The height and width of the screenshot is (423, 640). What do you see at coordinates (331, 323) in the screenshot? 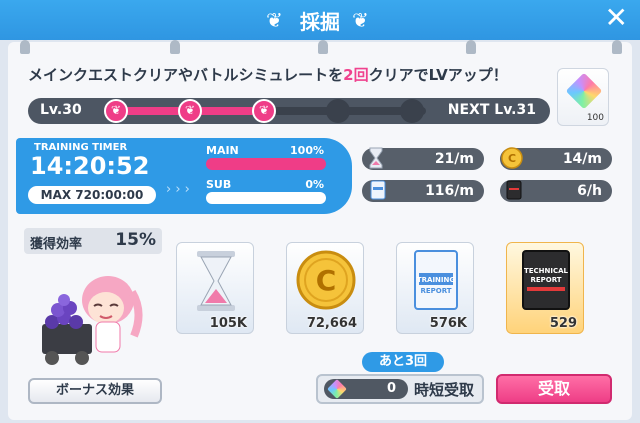
I see `item-quantity: 72,664` at bounding box center [331, 323].